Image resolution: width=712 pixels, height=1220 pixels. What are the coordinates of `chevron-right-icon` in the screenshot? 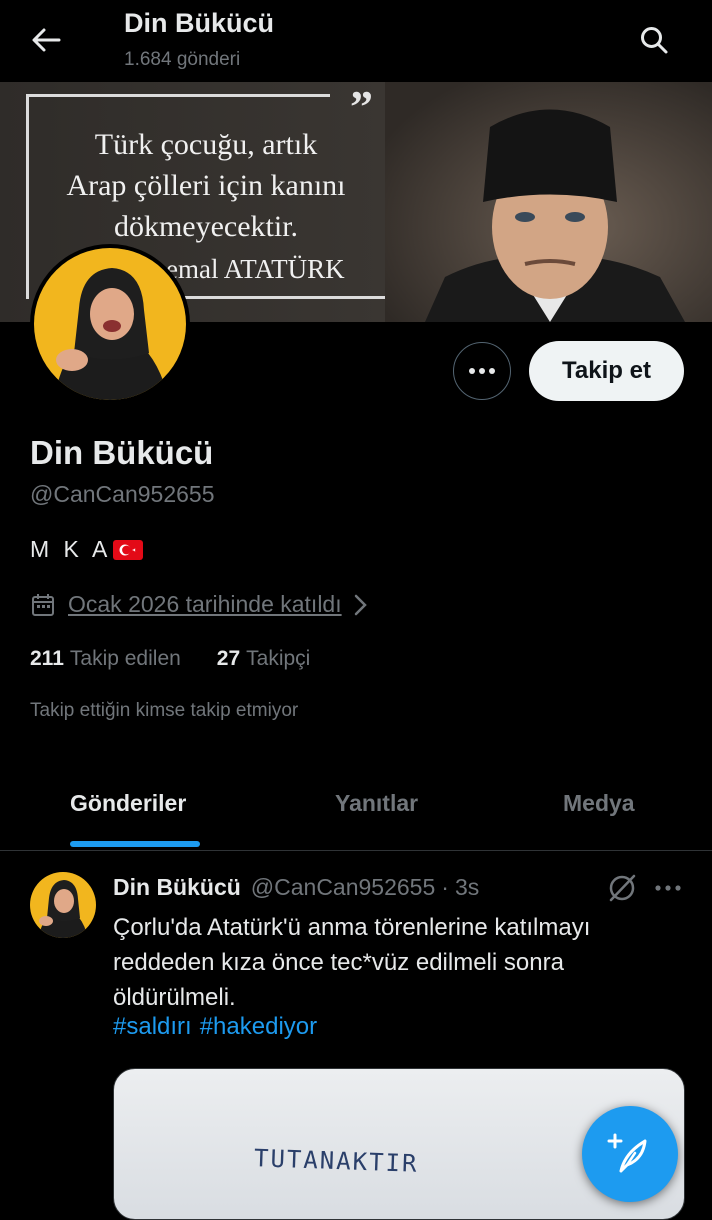 It's located at (360, 604).